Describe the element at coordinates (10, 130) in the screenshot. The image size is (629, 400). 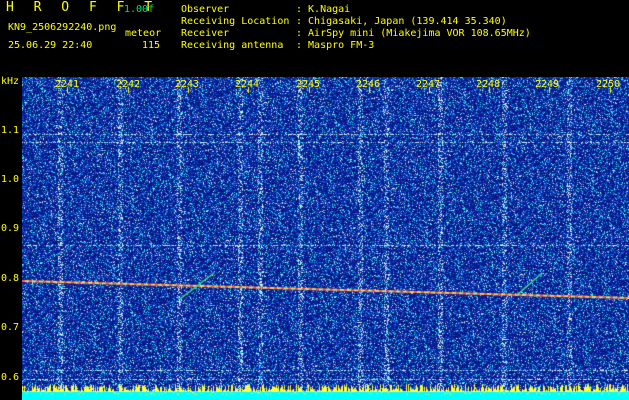
I see `y-tick-label: 1.1` at that location.